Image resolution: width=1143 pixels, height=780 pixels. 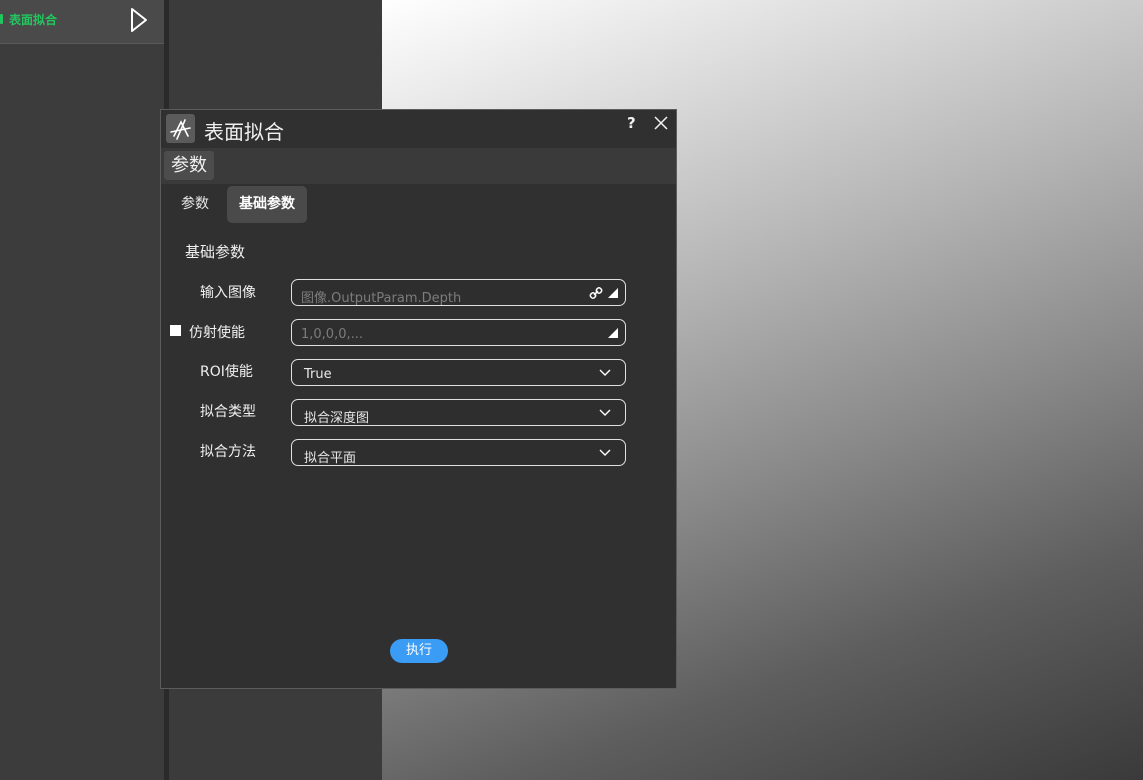 What do you see at coordinates (418, 166) in the screenshot?
I see `section-bar: 参数` at bounding box center [418, 166].